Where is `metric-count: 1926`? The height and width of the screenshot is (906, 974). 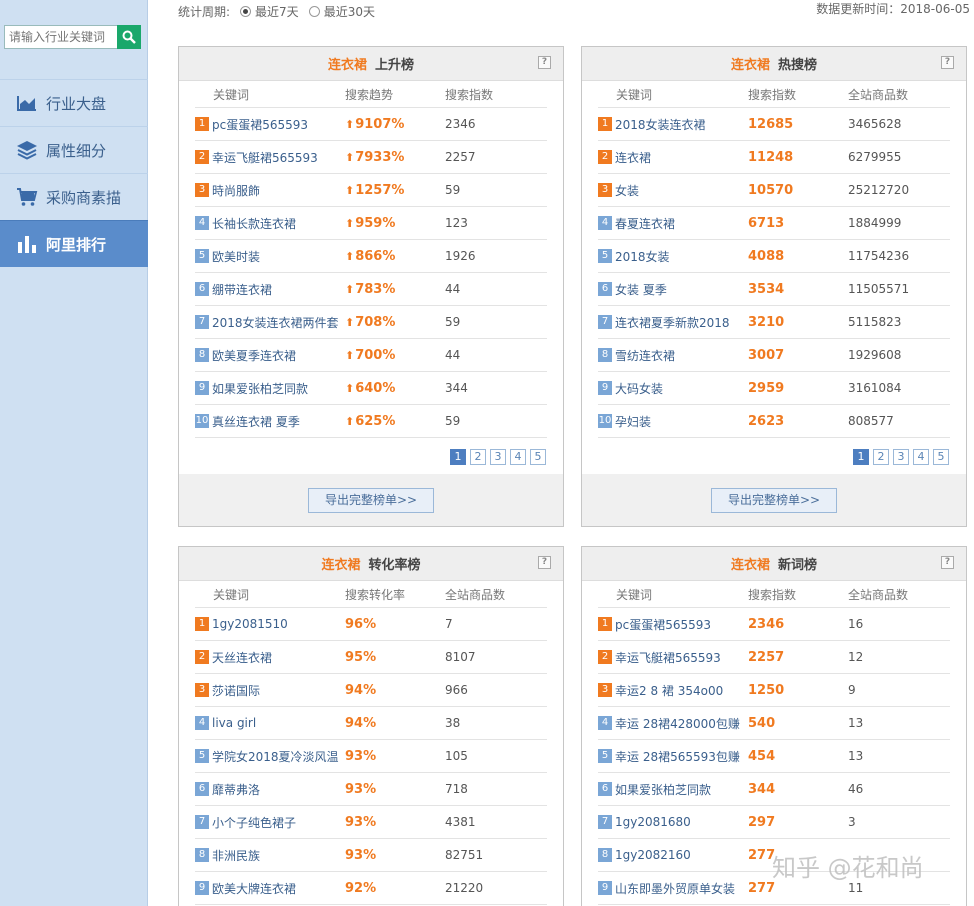
metric-count: 1926 is located at coordinates (460, 256).